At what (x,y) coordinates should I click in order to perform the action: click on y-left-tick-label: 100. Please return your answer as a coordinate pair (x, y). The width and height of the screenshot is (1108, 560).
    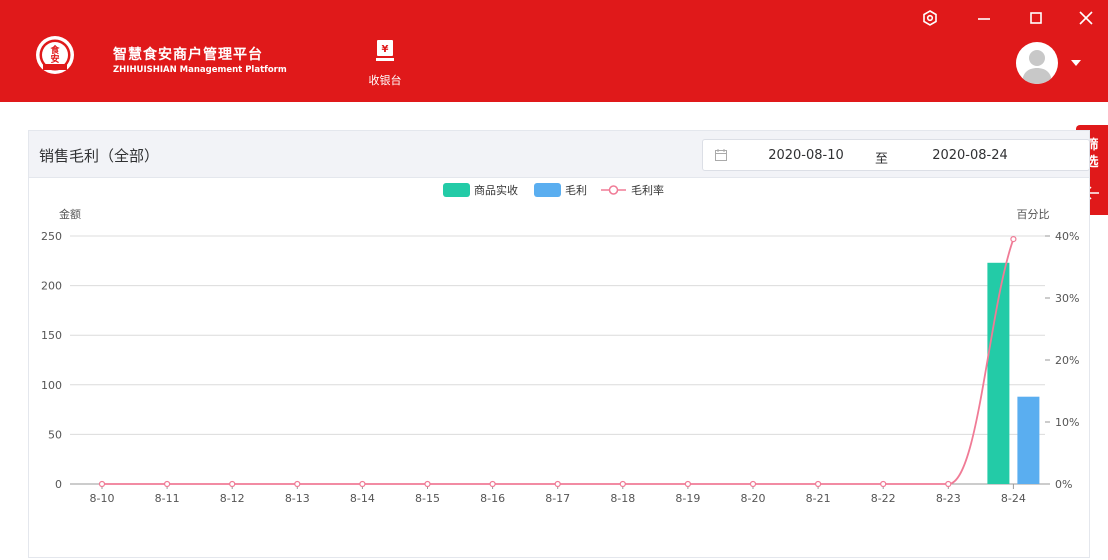
    Looking at the image, I should click on (51, 385).